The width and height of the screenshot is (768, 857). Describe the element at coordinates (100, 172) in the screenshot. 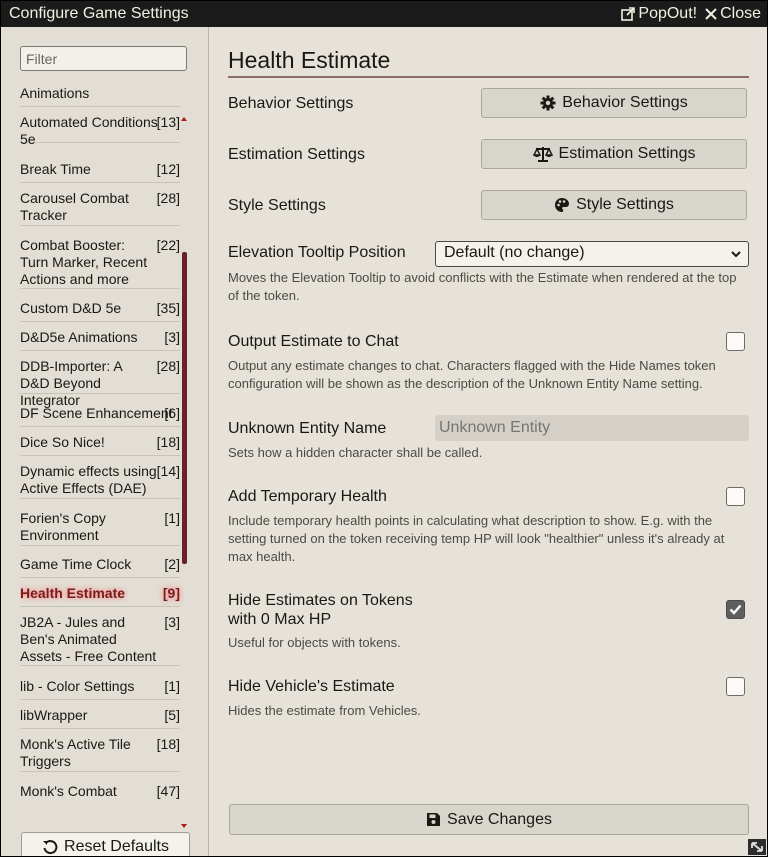

I see `category-item-break-time: Break Time [12]` at that location.